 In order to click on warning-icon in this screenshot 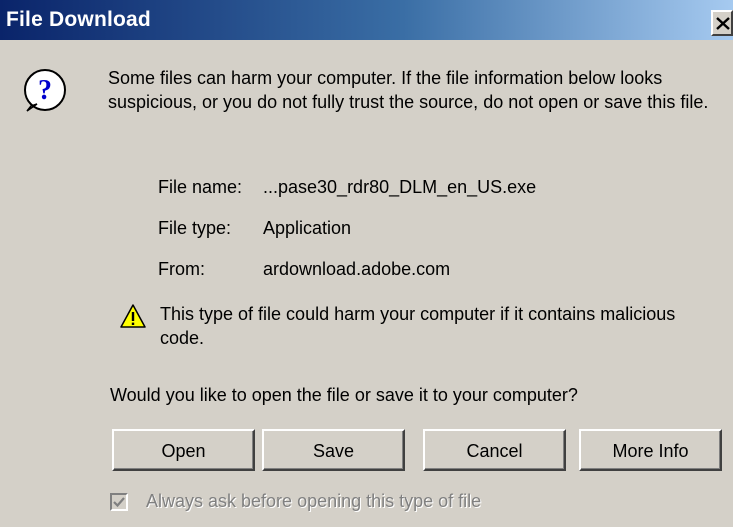, I will do `click(133, 316)`.